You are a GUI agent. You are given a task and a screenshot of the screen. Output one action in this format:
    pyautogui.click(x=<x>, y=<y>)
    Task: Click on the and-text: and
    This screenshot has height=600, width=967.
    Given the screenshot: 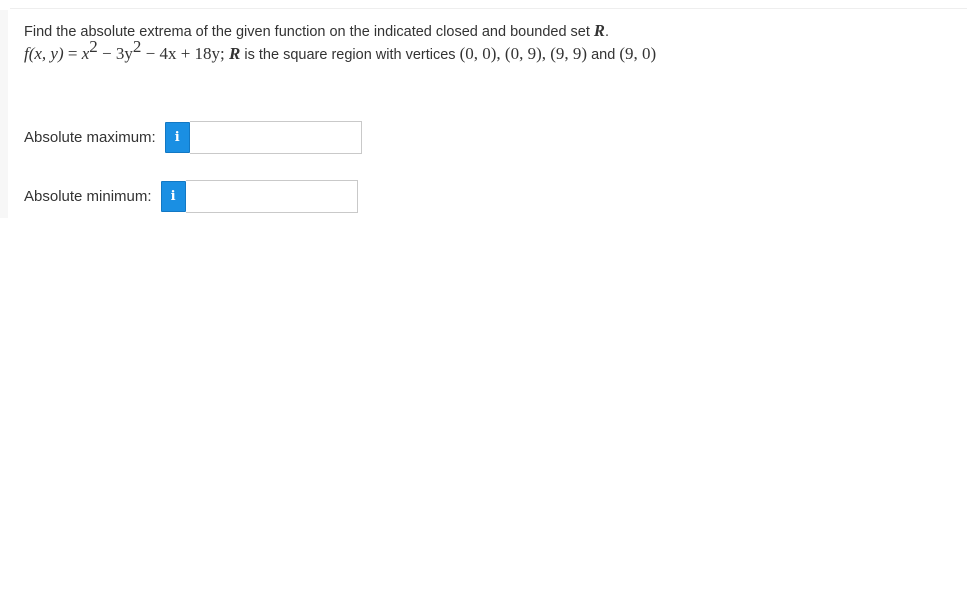 What is the action you would take?
    pyautogui.click(x=603, y=55)
    